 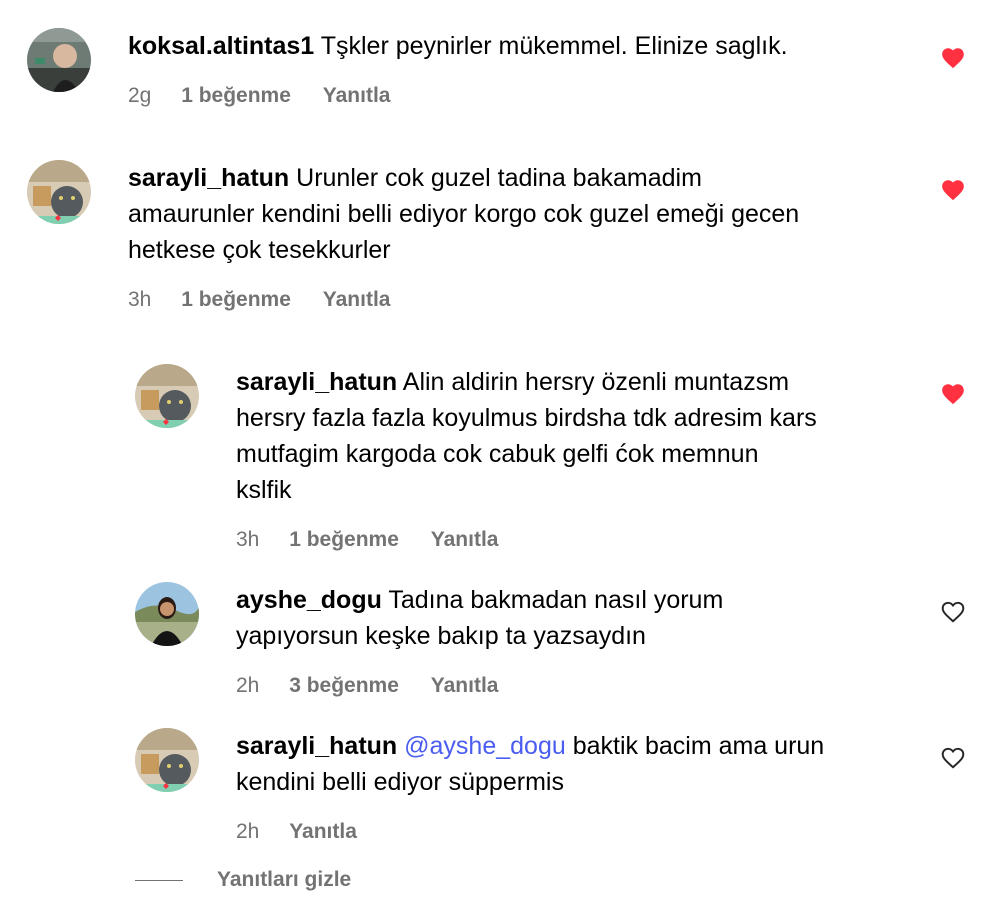 I want to click on mention-link: @ayshe_dogu, so click(x=485, y=746).